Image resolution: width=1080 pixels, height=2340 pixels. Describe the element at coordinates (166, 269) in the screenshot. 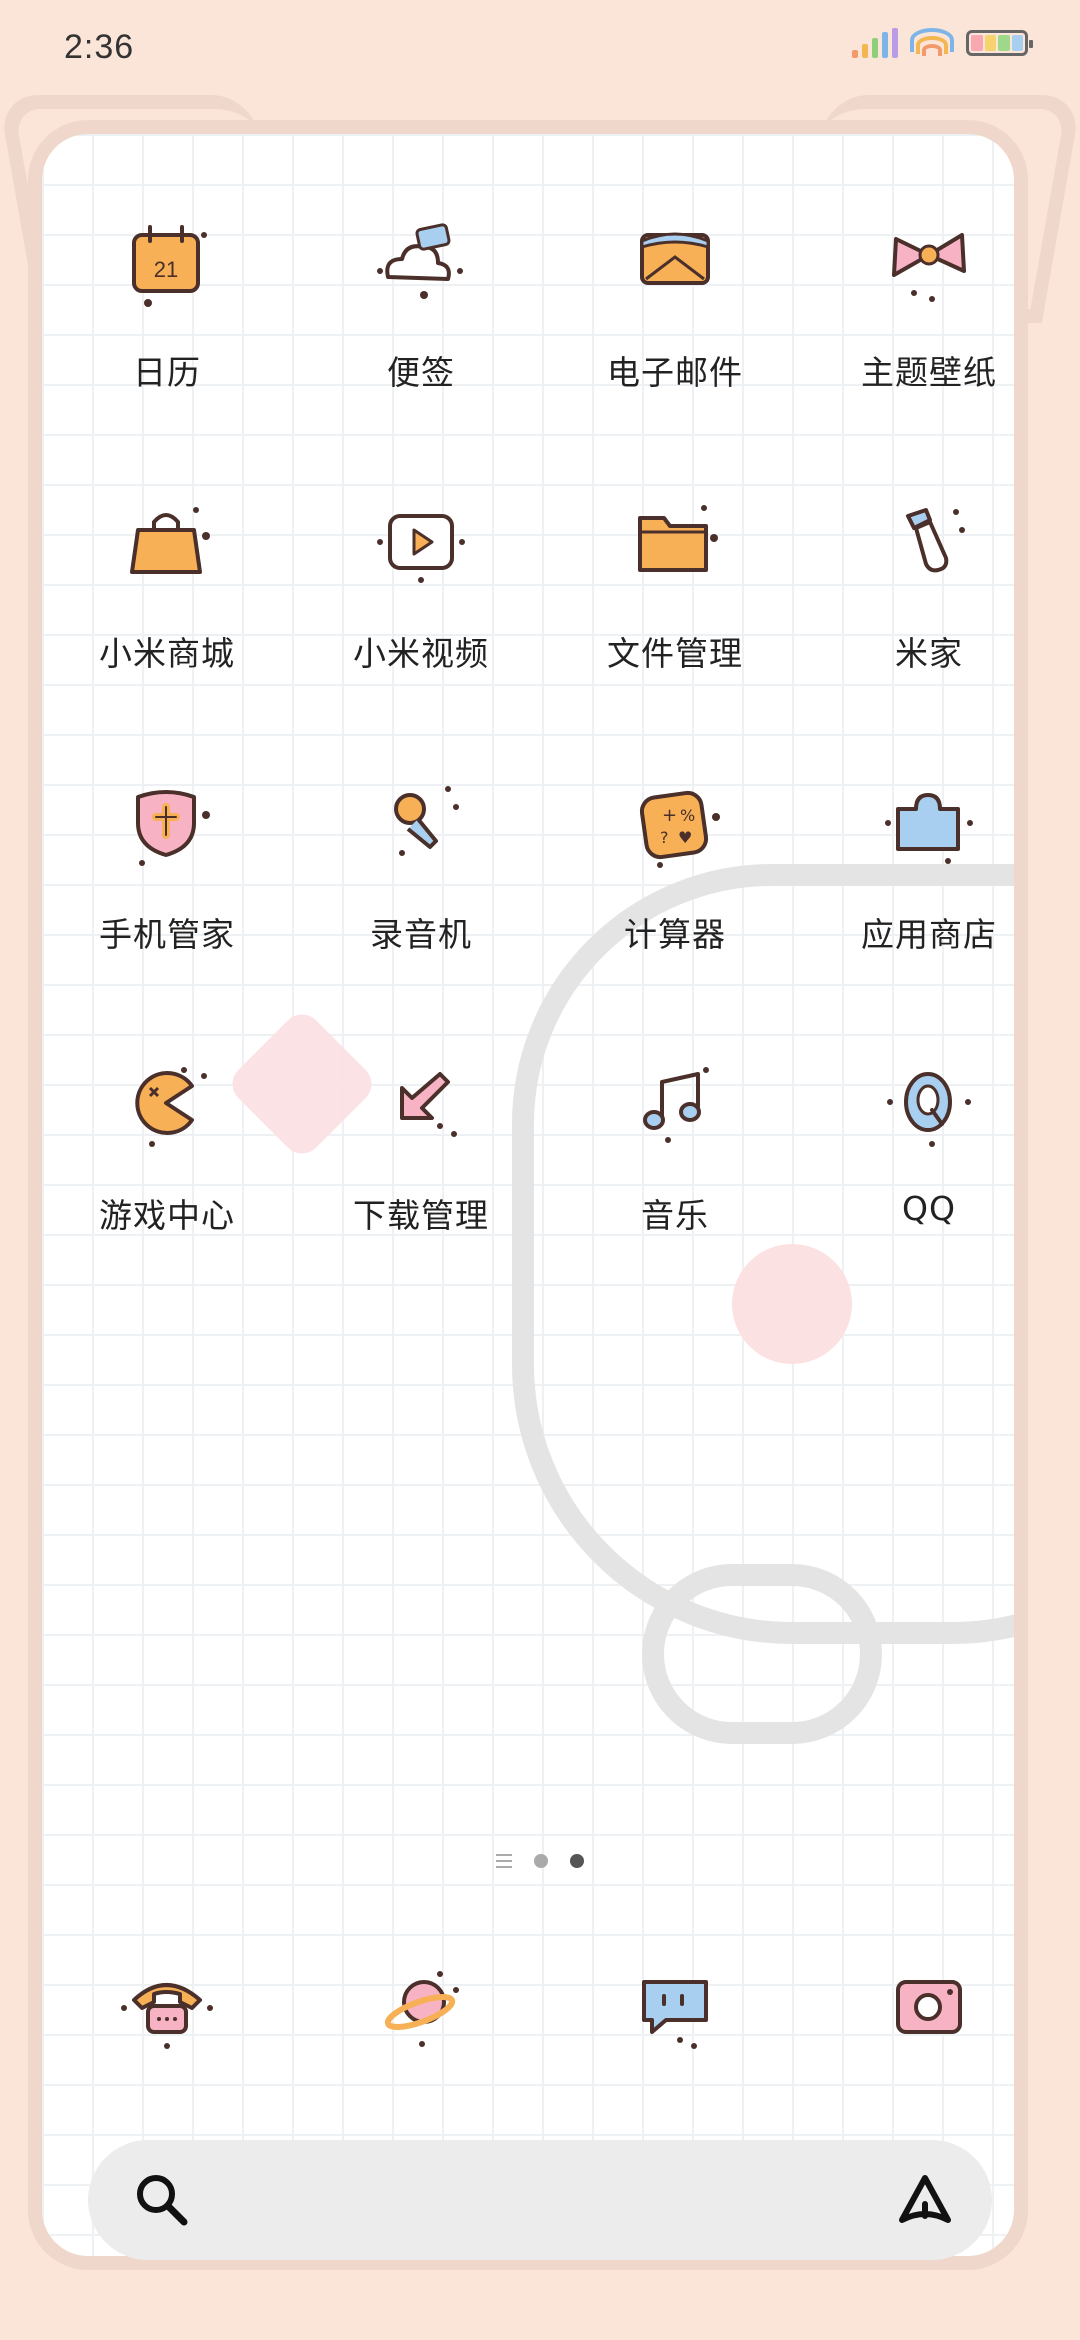

I see `calendar-day-number: 21` at that location.